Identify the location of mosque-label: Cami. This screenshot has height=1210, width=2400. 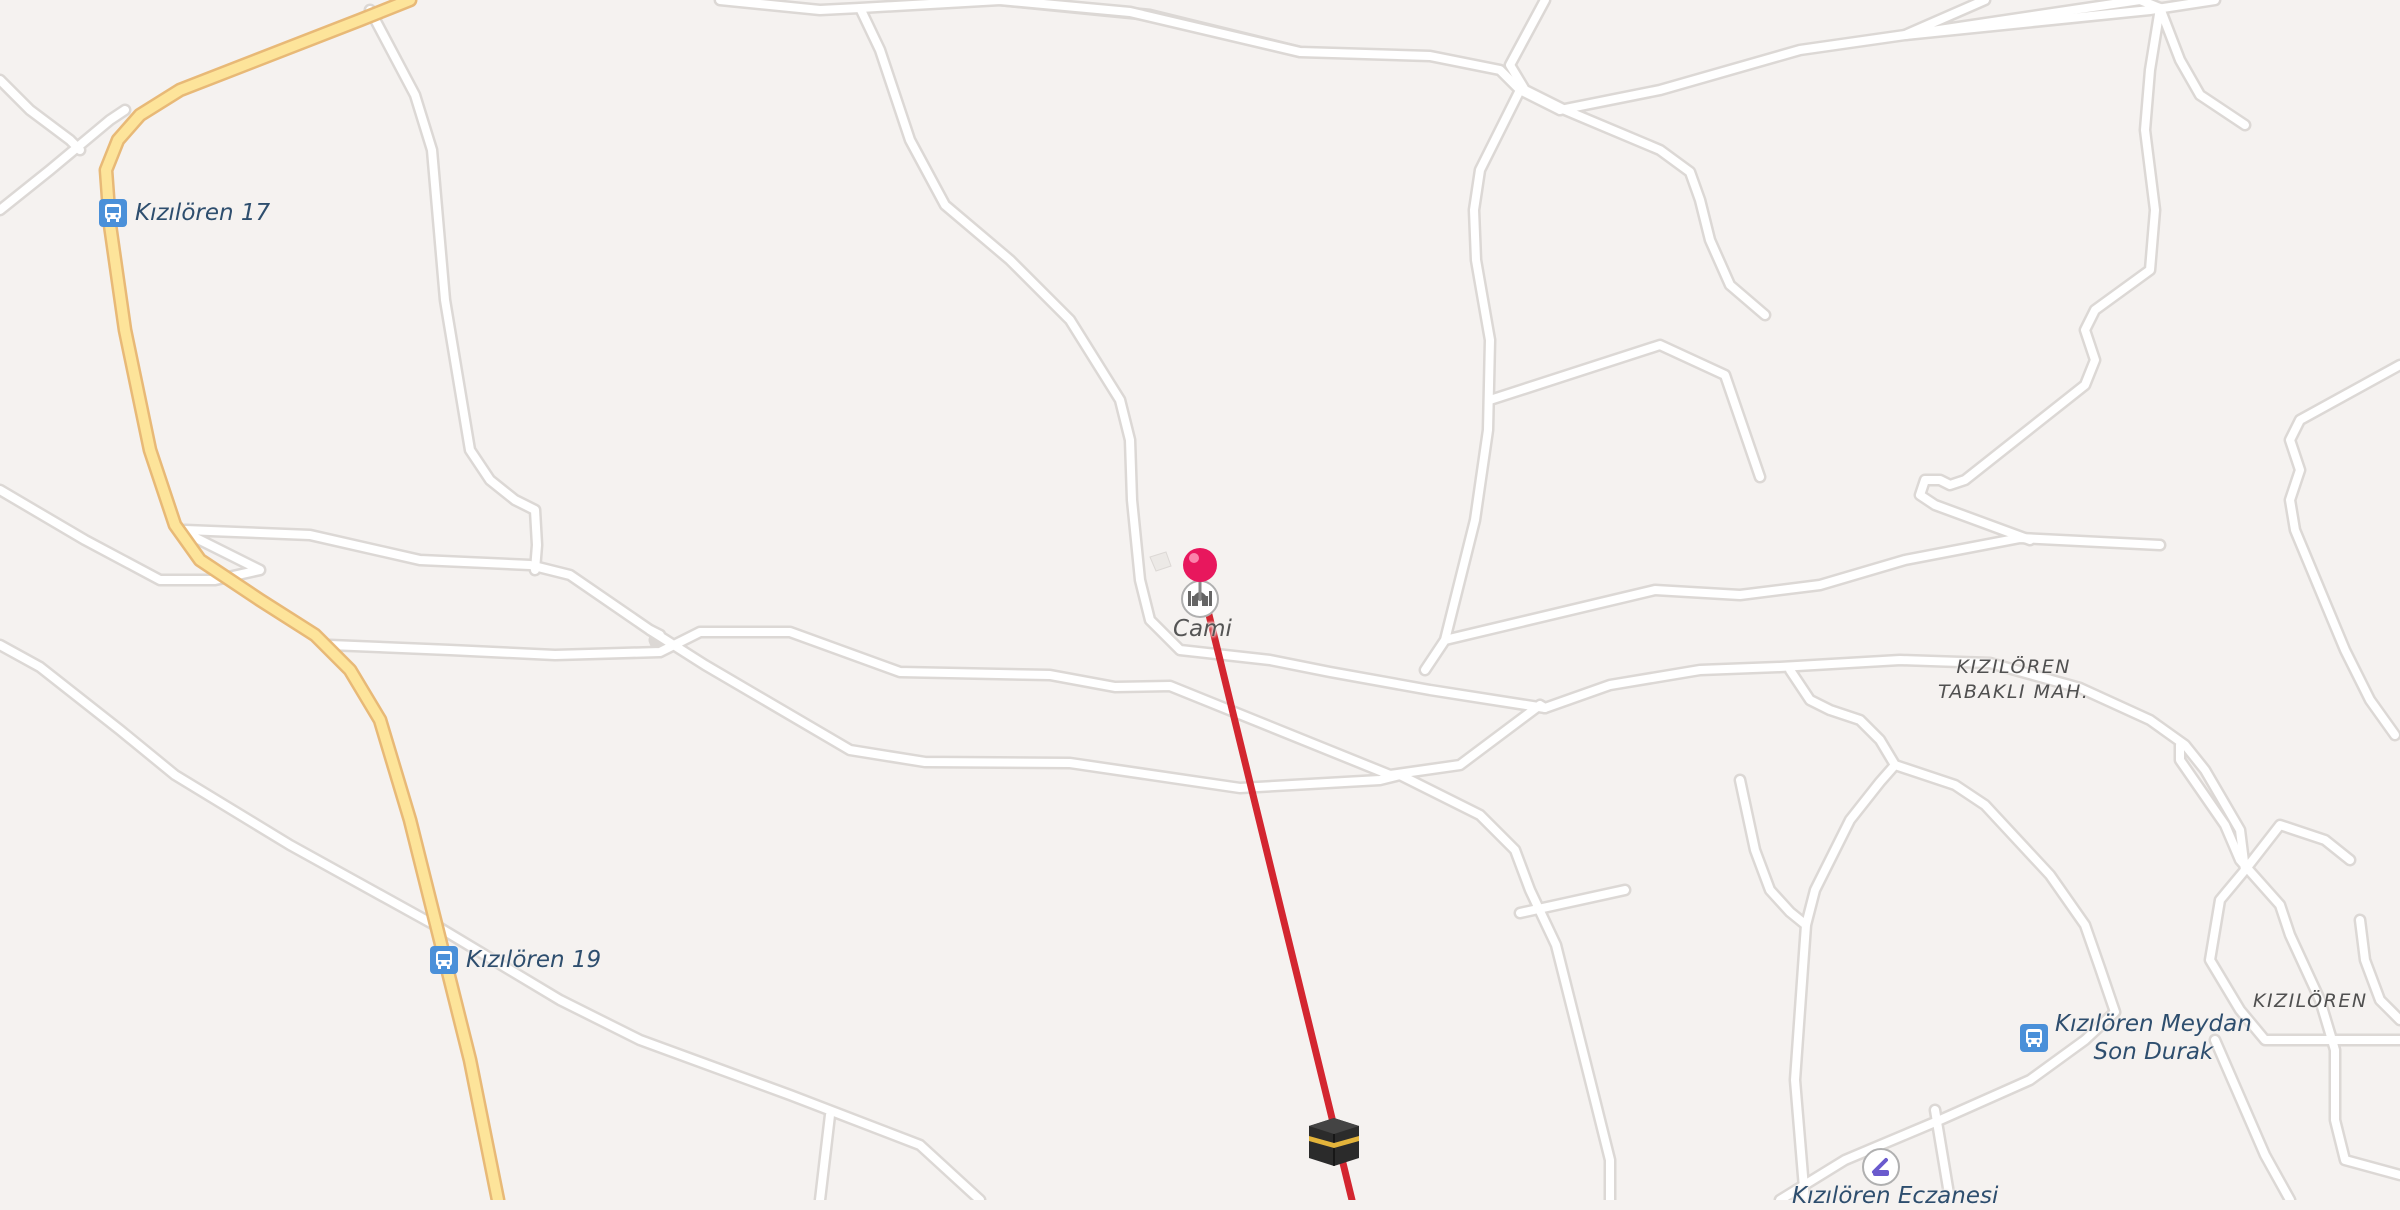
(1202, 629).